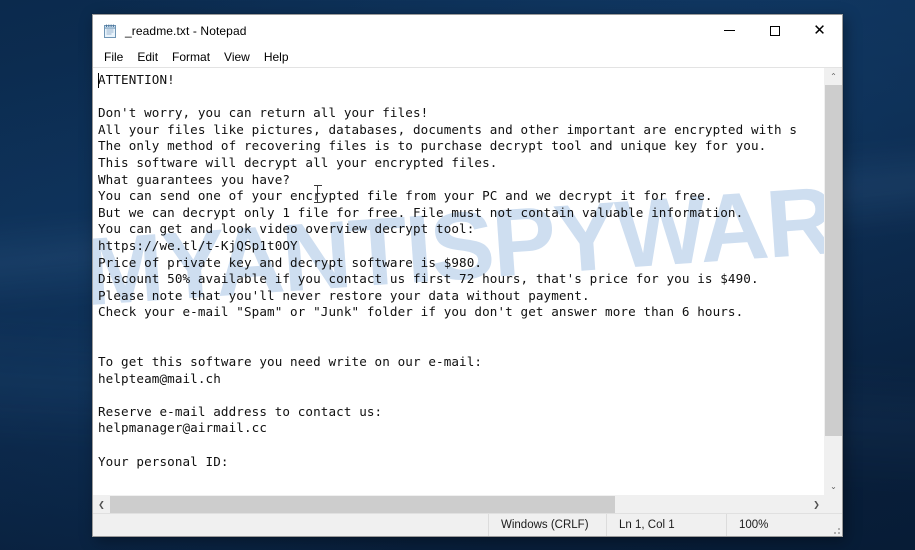 The image size is (915, 550). Describe the element at coordinates (833, 76) in the screenshot. I see `scroll-up-icon: ⌃` at that location.